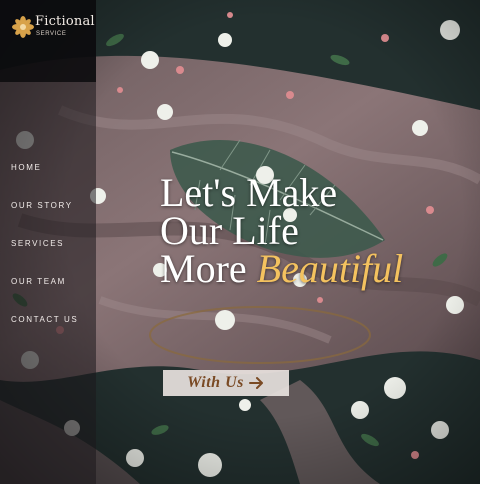 The image size is (480, 484). What do you see at coordinates (48, 41) in the screenshot?
I see `logo: Fictional SERVICE` at bounding box center [48, 41].